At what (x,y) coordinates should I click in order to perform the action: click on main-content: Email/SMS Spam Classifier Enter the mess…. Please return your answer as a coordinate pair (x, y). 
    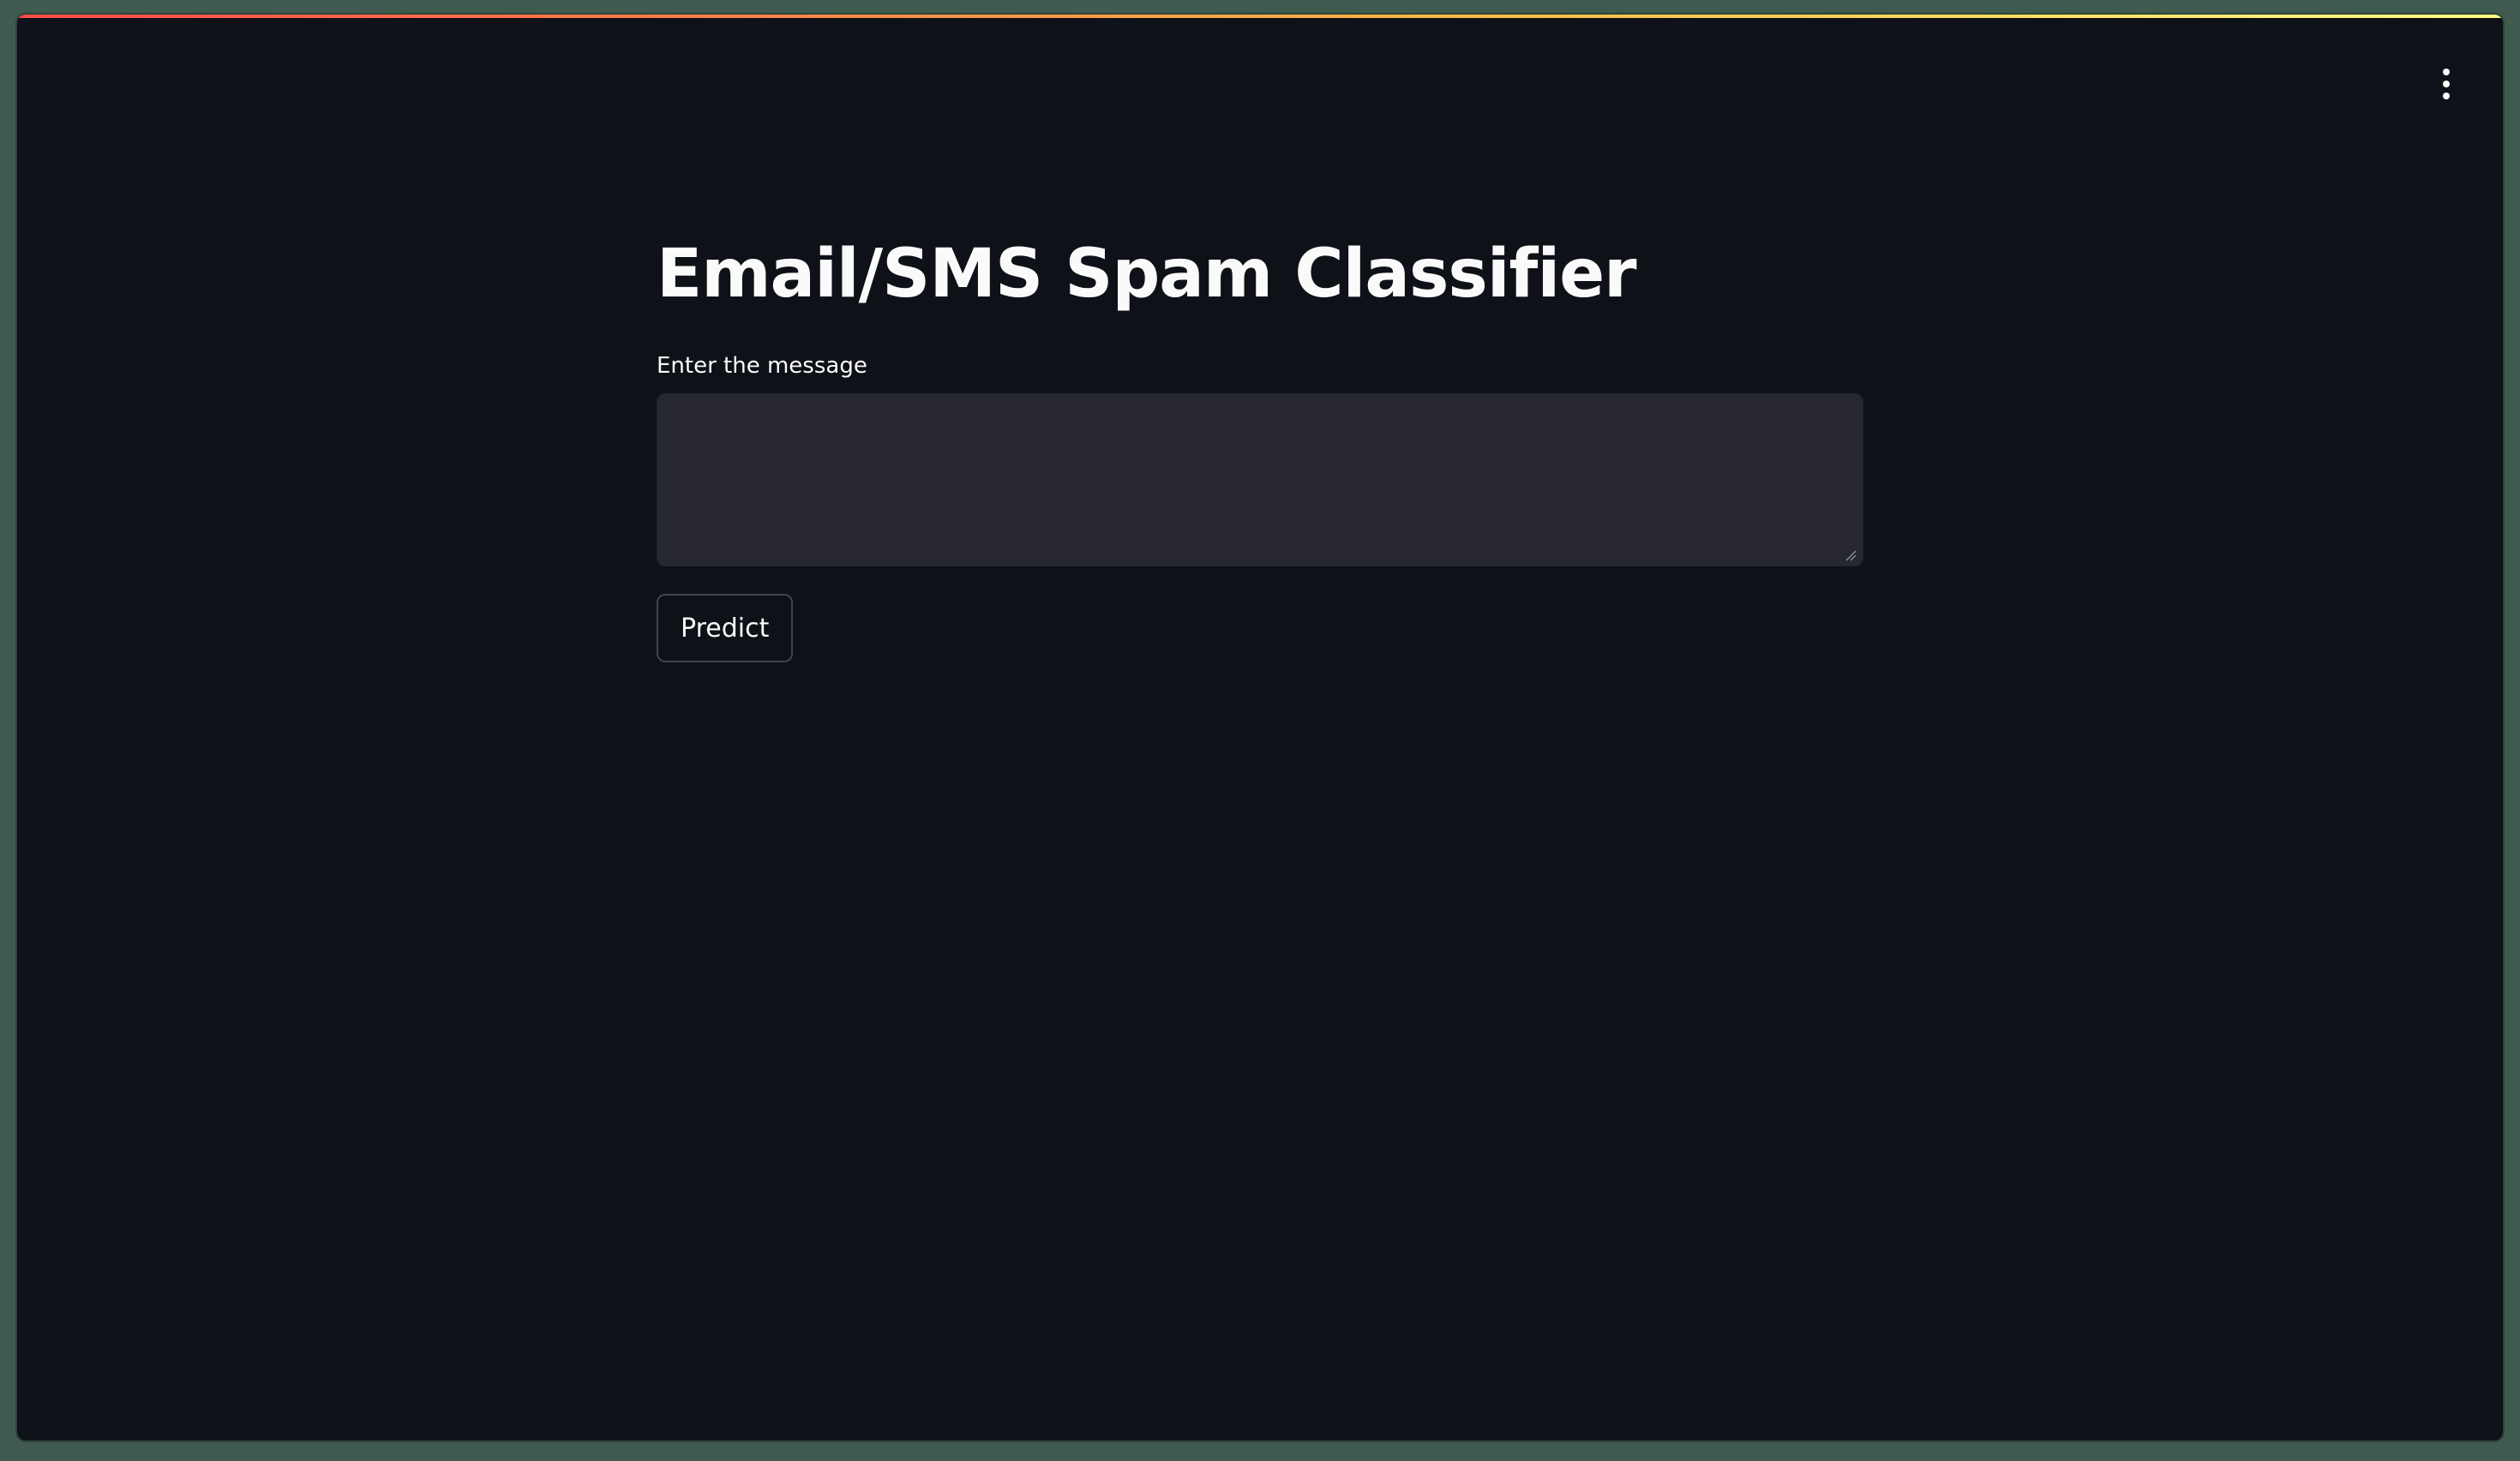
    Looking at the image, I should click on (1260, 437).